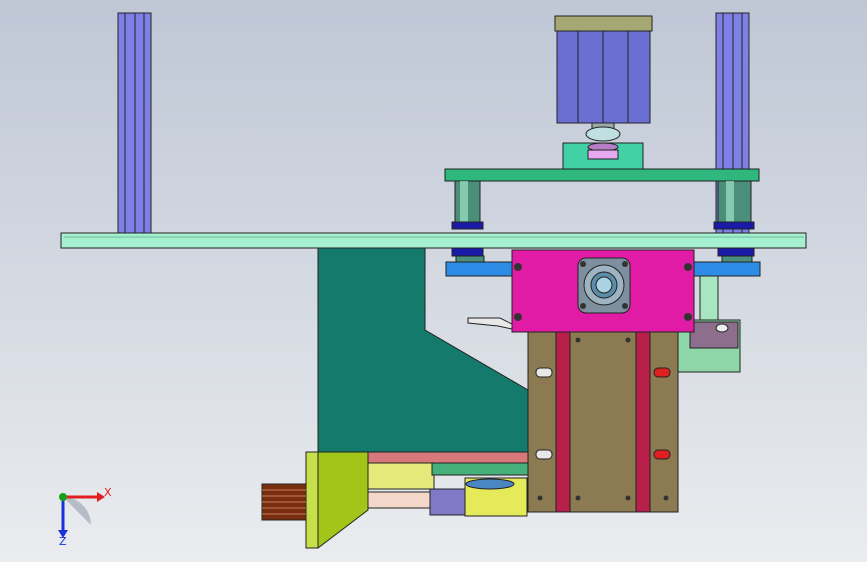  I want to click on drive-pulley, so click(284, 502).